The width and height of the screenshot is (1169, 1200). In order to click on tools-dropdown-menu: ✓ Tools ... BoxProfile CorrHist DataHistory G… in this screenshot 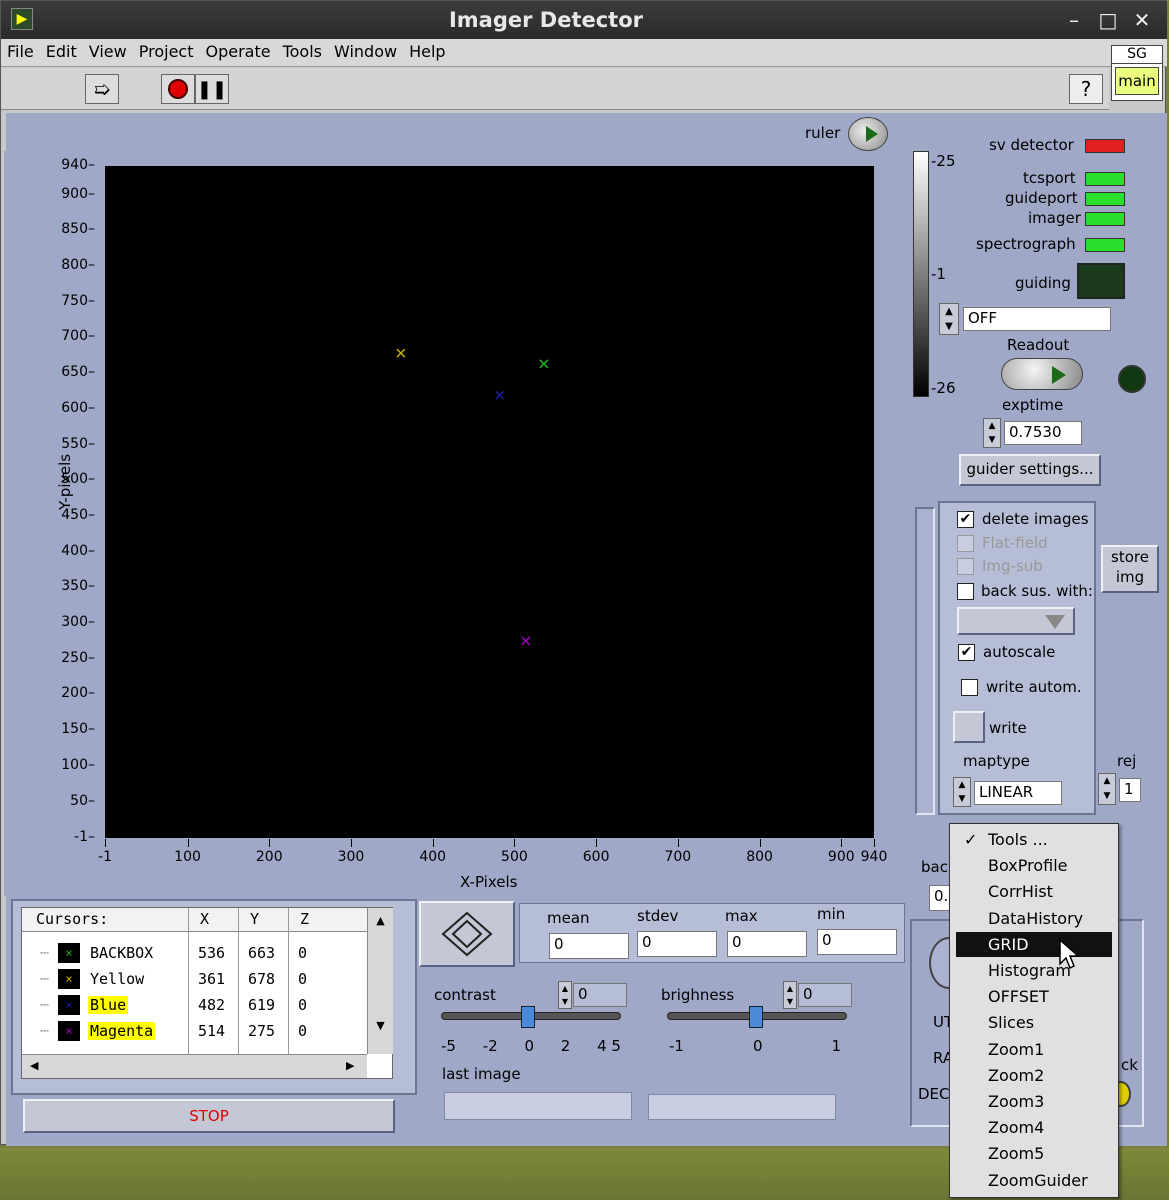, I will do `click(1034, 1010)`.